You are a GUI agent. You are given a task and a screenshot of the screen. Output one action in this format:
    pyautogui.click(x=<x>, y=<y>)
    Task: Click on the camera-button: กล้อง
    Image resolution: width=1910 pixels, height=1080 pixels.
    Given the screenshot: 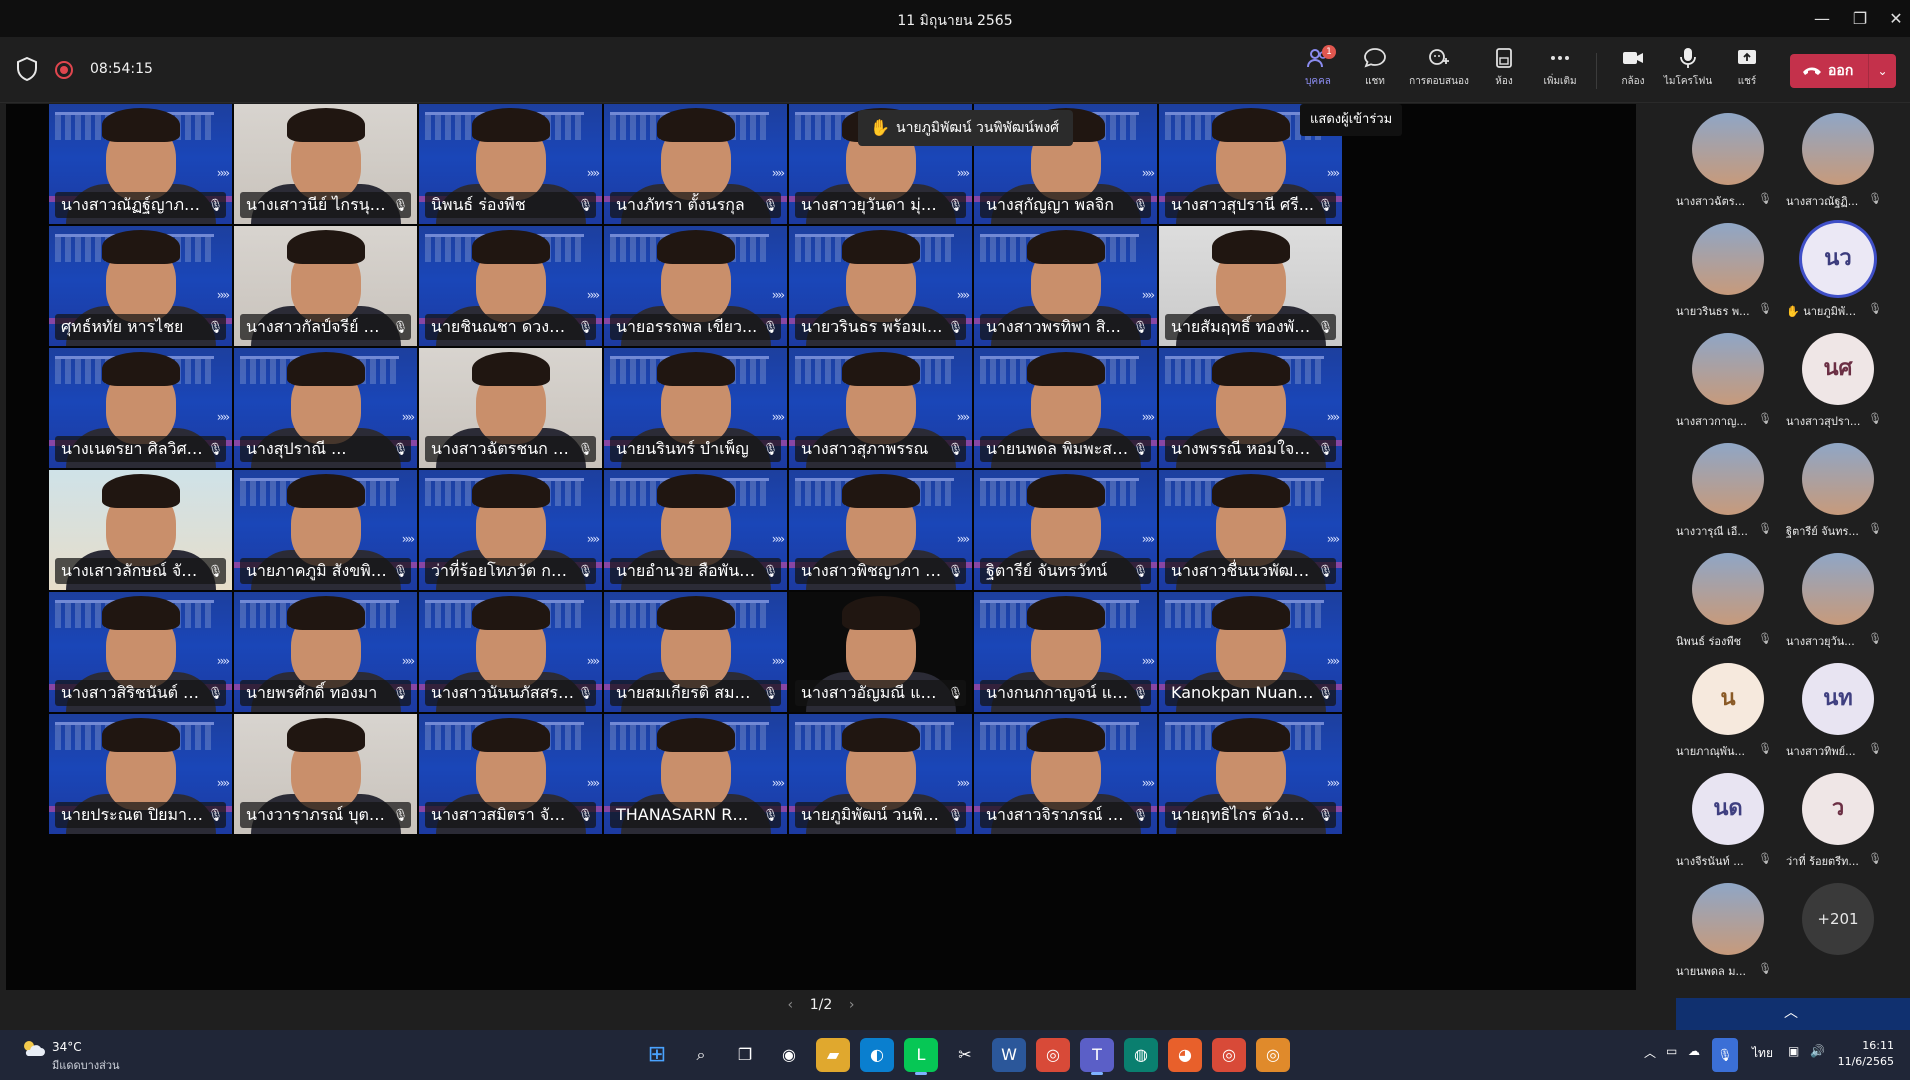 What is the action you would take?
    pyautogui.click(x=1633, y=71)
    